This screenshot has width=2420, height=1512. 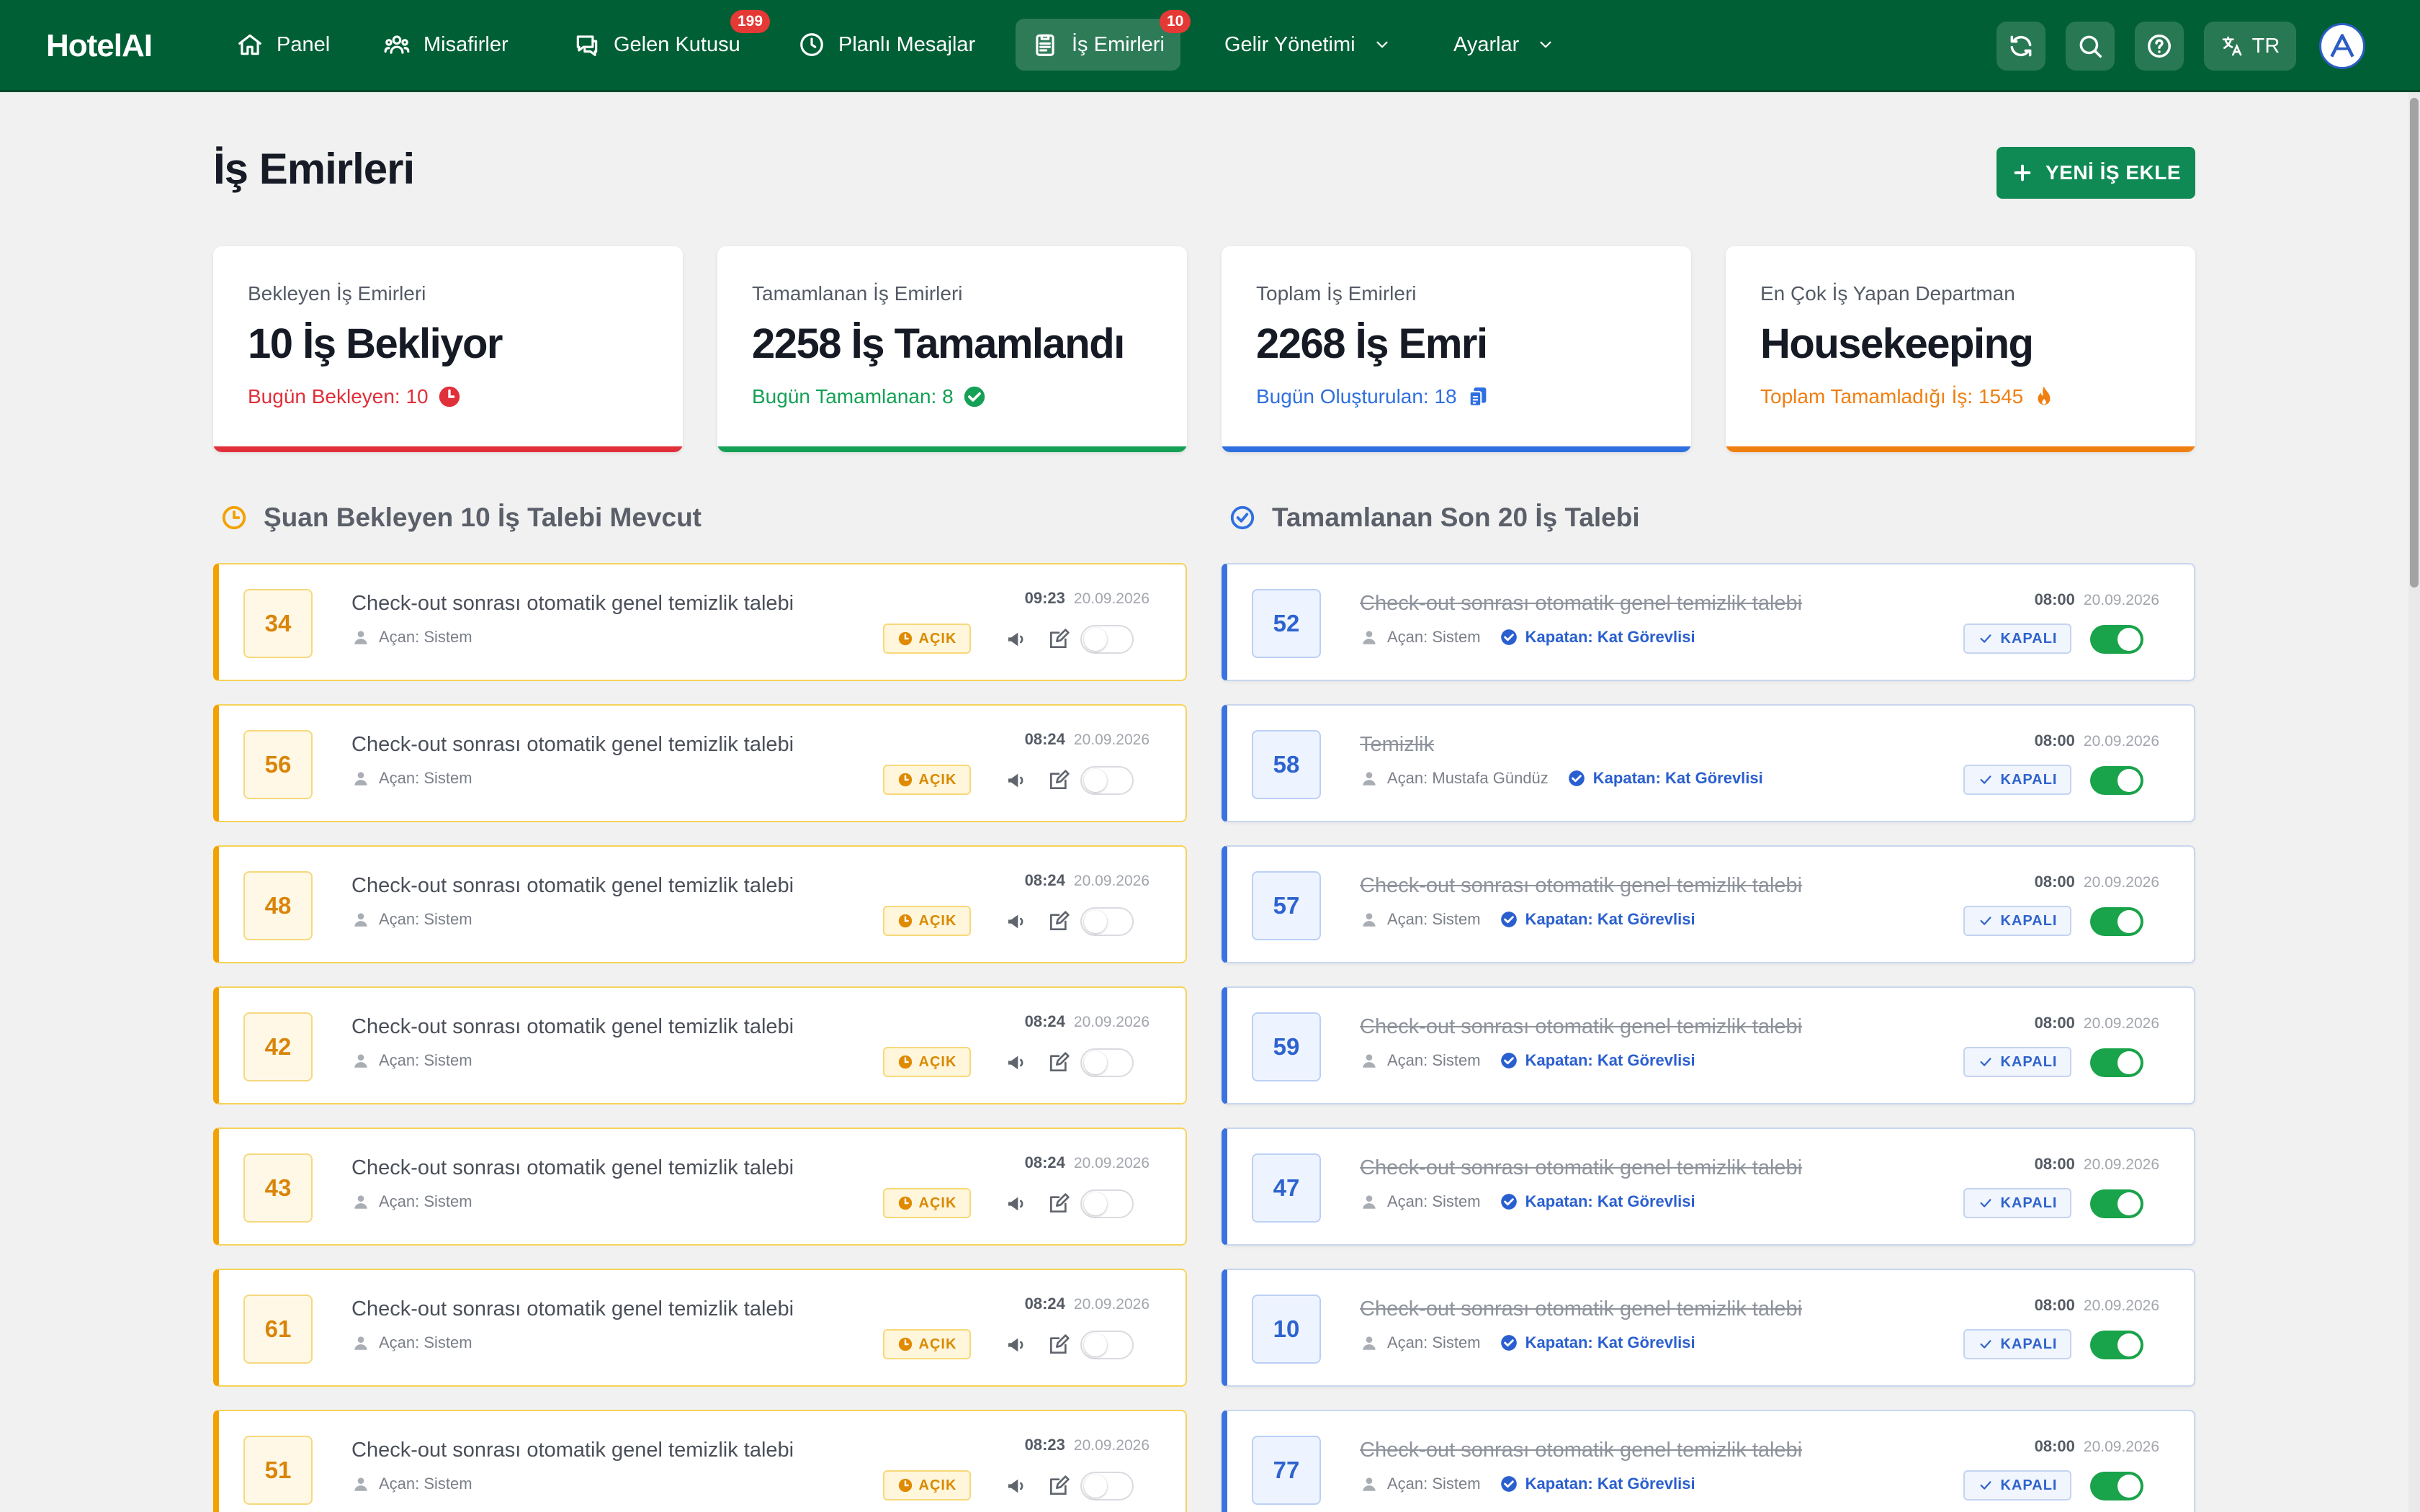 I want to click on nav-gelir-yonetimi: Gelir Yönetimi, so click(x=1308, y=45).